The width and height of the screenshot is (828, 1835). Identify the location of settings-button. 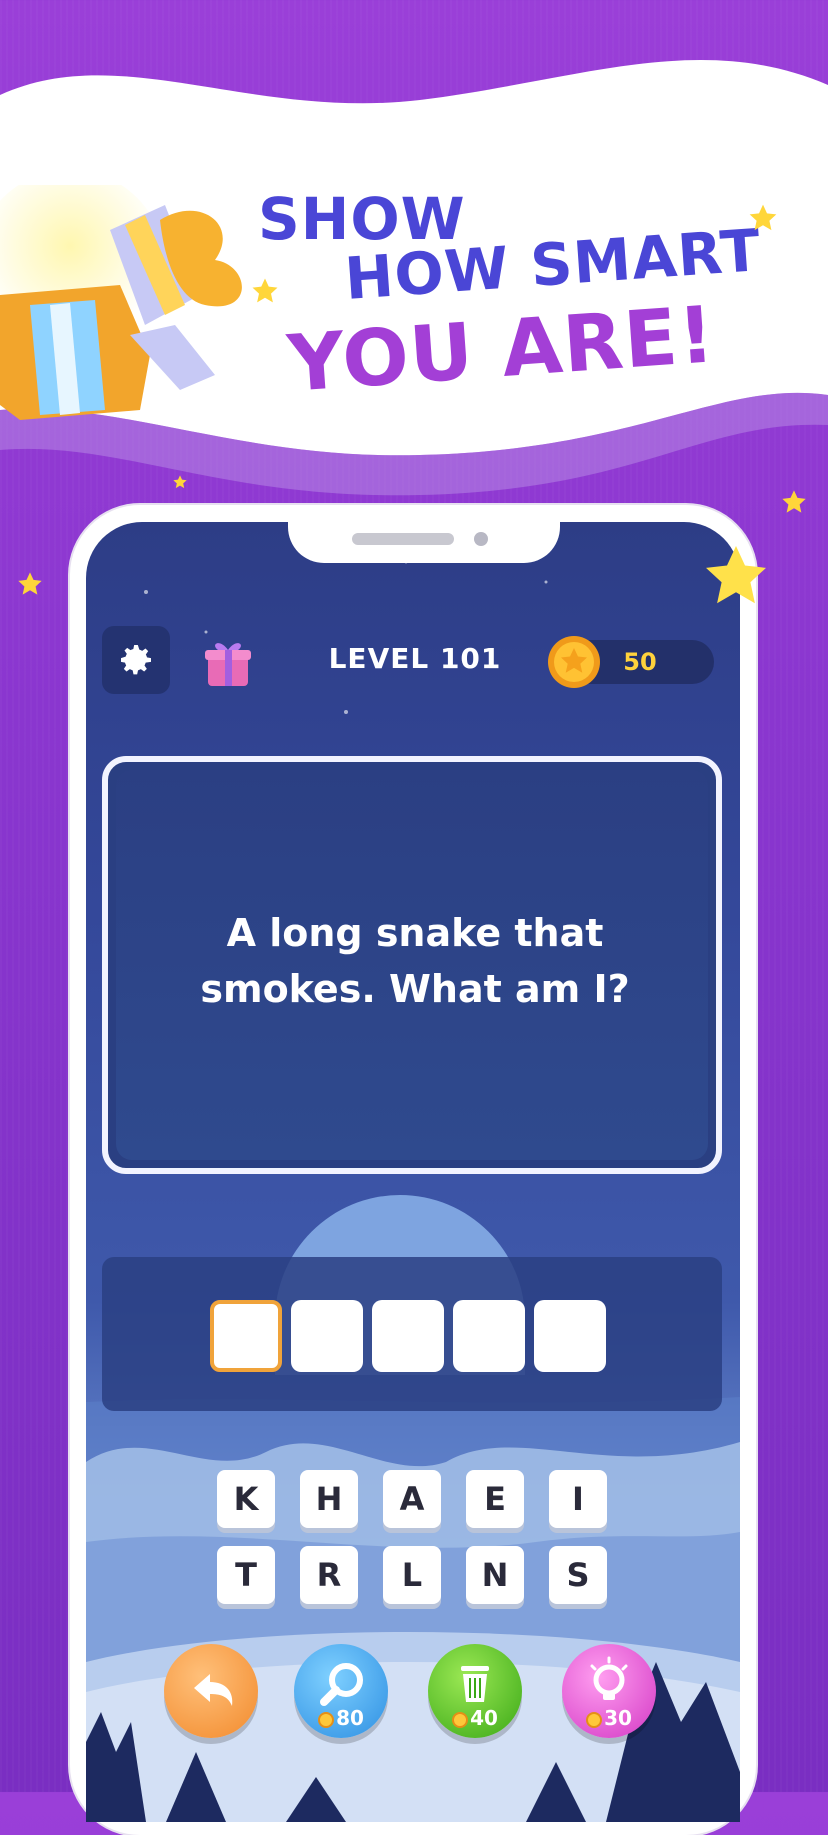
(136, 660).